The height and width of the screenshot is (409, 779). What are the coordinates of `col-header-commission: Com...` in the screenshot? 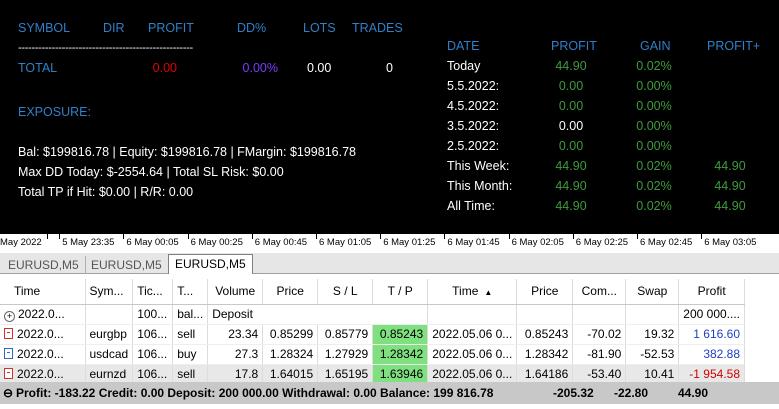 It's located at (599, 292).